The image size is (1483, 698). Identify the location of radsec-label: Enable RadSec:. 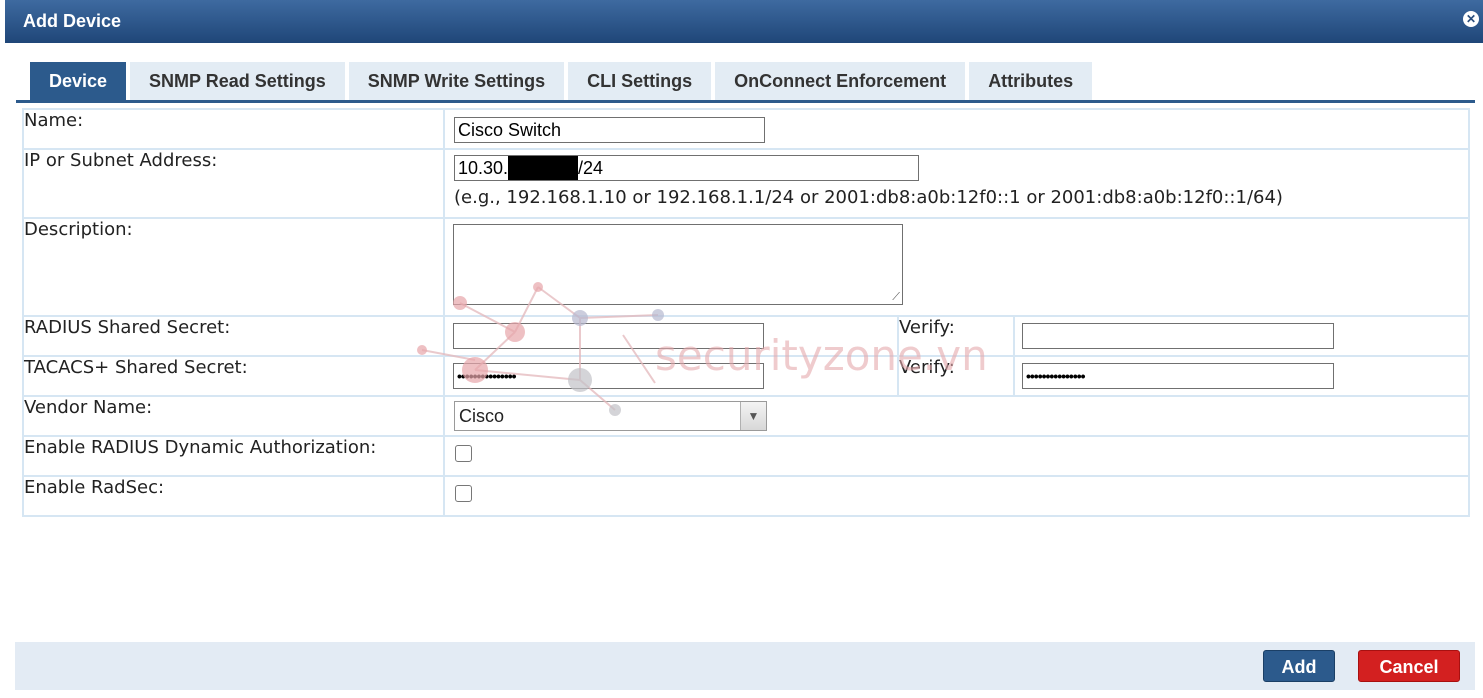
(233, 496).